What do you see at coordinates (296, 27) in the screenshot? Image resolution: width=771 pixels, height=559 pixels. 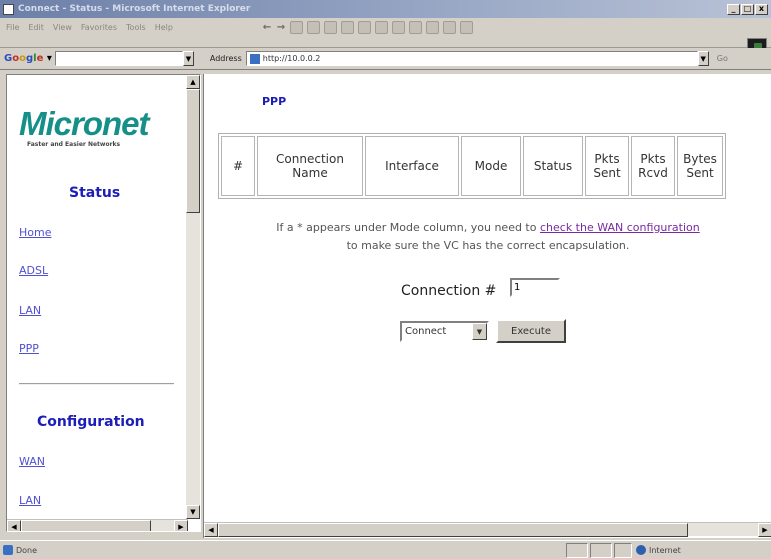 I see `stop-icon` at bounding box center [296, 27].